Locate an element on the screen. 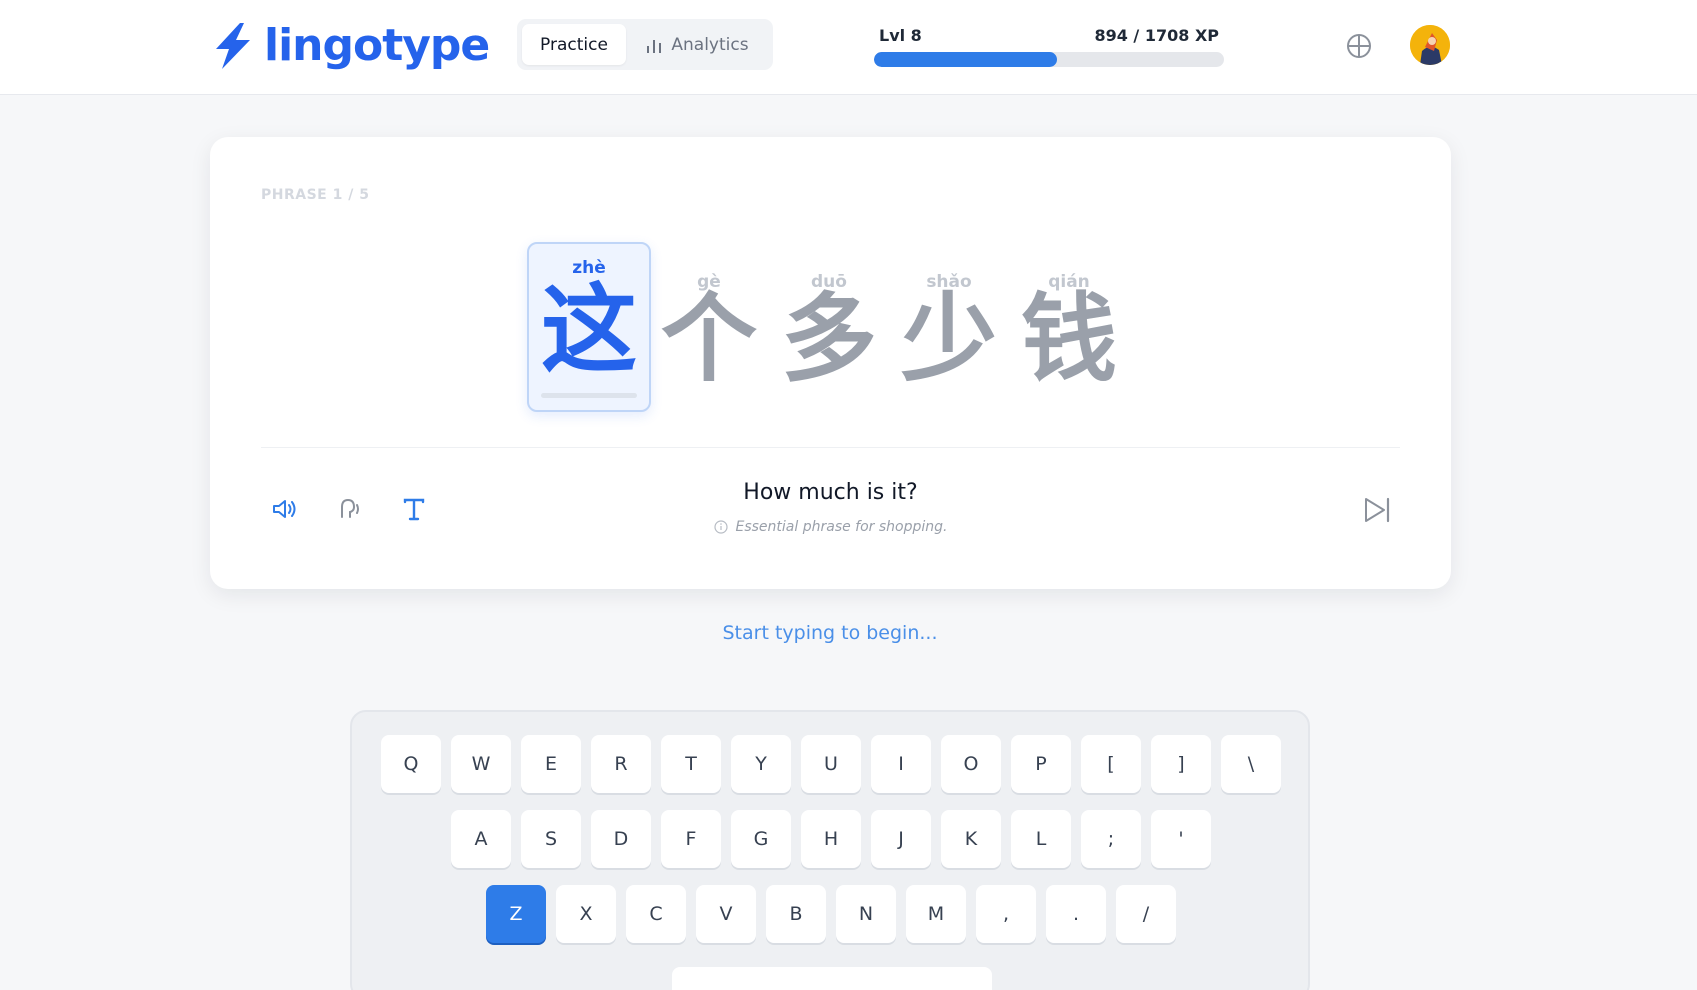 The image size is (1697, 990). key-L: L is located at coordinates (1041, 839).